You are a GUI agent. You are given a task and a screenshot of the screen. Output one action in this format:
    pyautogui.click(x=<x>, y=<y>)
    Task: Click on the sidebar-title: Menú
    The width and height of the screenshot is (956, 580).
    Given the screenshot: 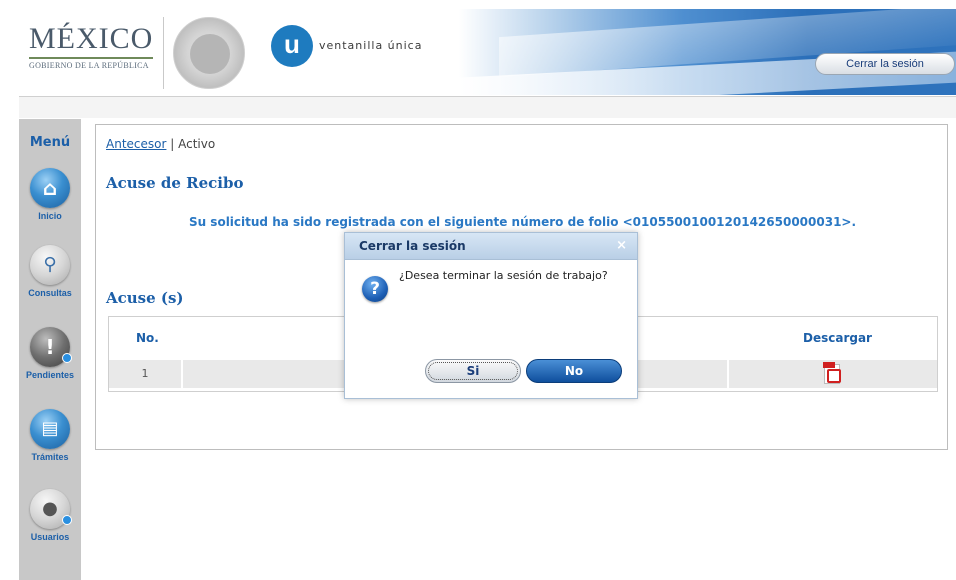 What is the action you would take?
    pyautogui.click(x=50, y=142)
    